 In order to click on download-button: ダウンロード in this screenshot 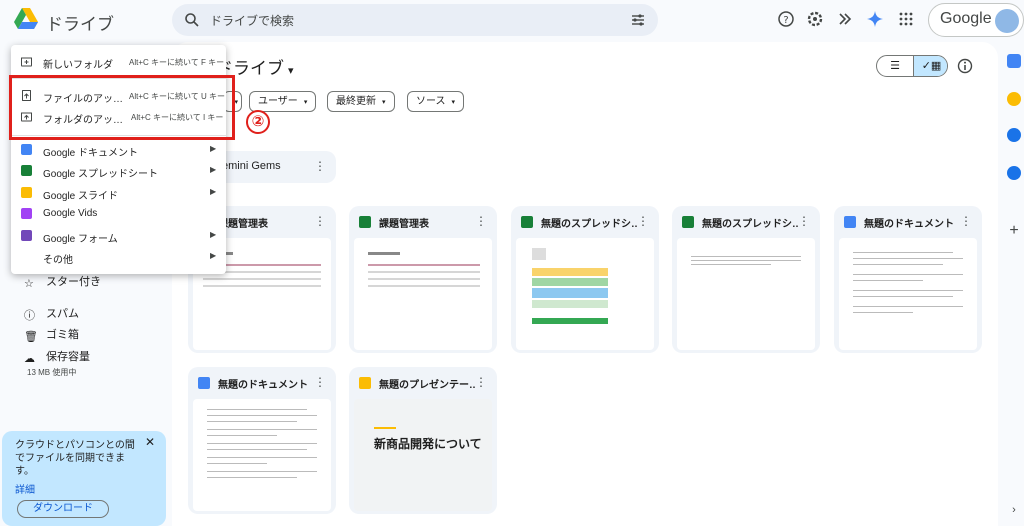, I will do `click(63, 509)`.